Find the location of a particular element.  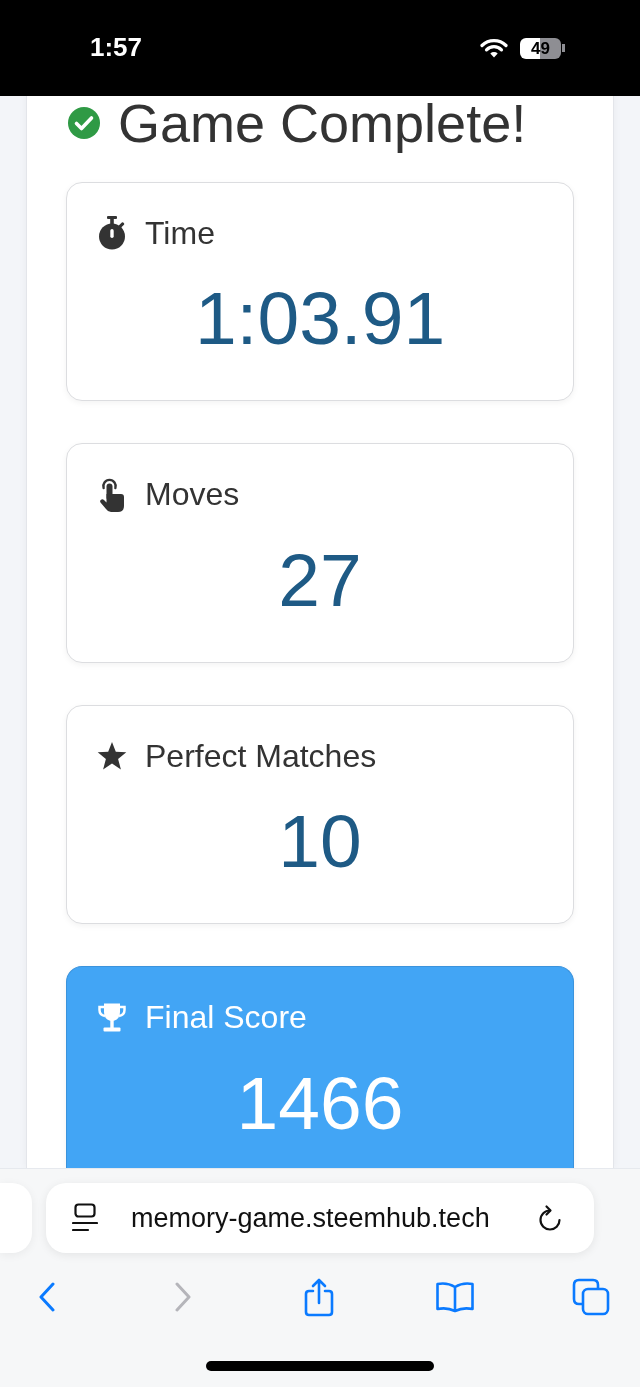

stat-label: Time is located at coordinates (180, 233).